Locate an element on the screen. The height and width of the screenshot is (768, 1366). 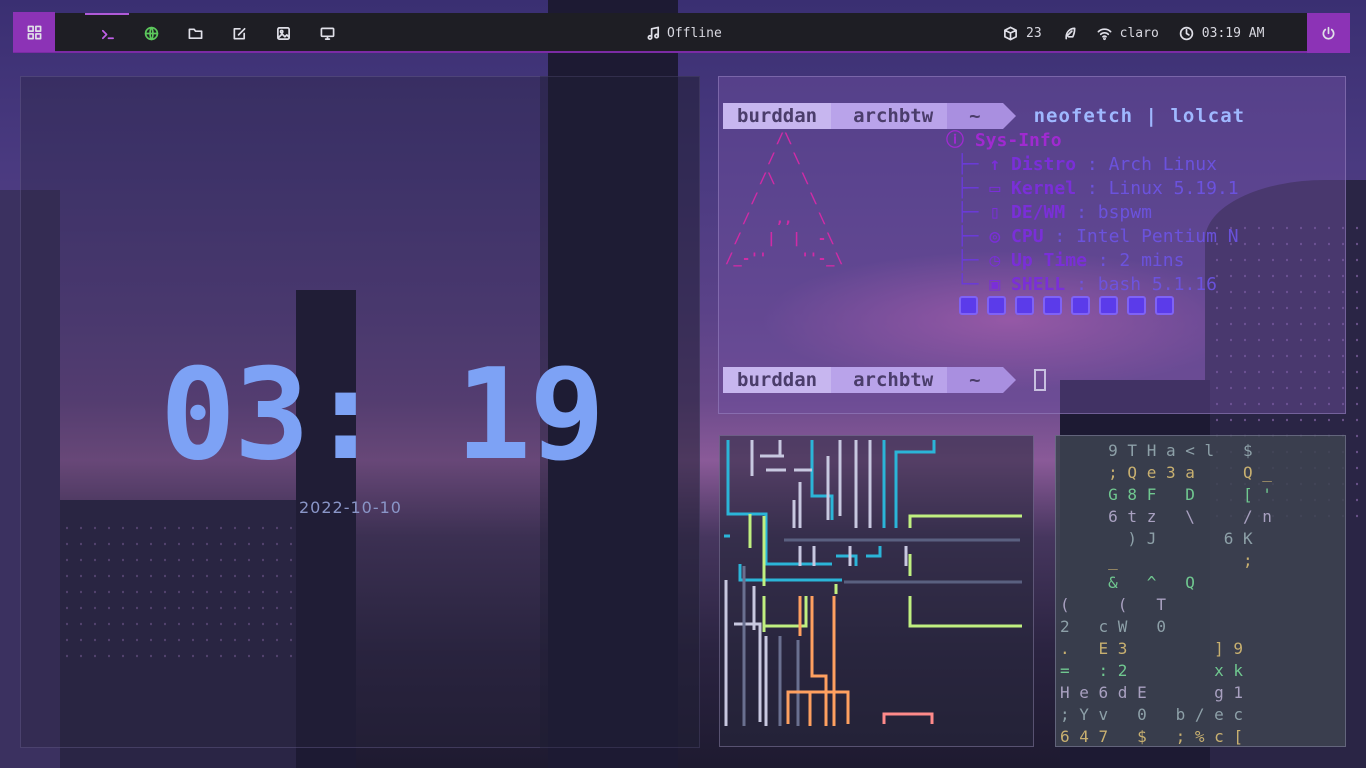
matrix-row: ) J 6 K is located at coordinates (1156, 538).